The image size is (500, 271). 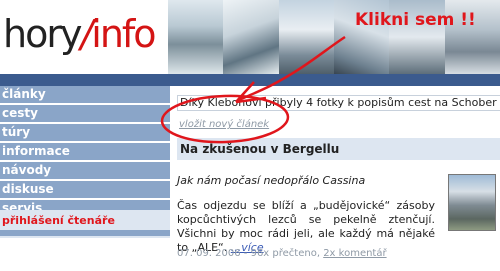 What do you see at coordinates (86, 34) in the screenshot?
I see `logo-slash: /` at bounding box center [86, 34].